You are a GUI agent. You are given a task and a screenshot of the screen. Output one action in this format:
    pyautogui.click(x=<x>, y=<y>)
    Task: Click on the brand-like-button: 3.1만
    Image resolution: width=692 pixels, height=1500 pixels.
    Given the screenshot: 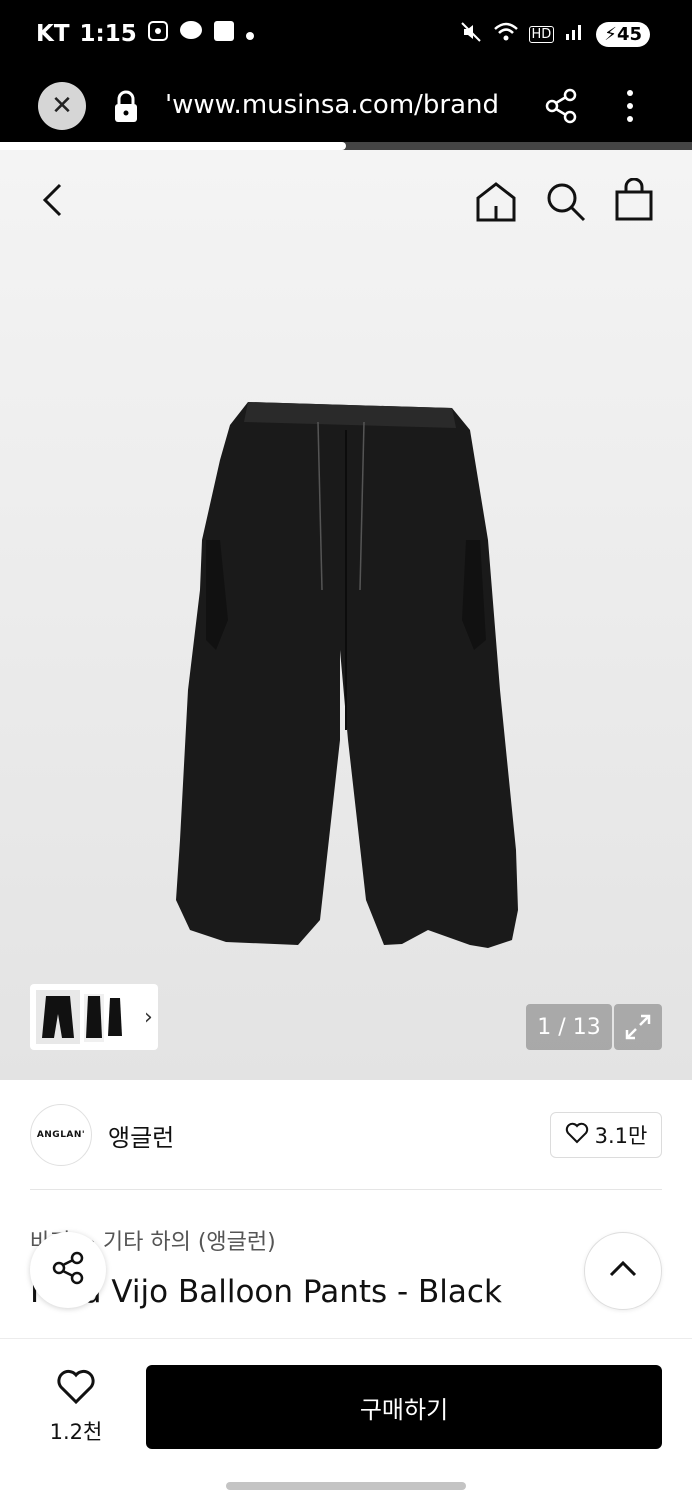 What is the action you would take?
    pyautogui.click(x=606, y=1135)
    